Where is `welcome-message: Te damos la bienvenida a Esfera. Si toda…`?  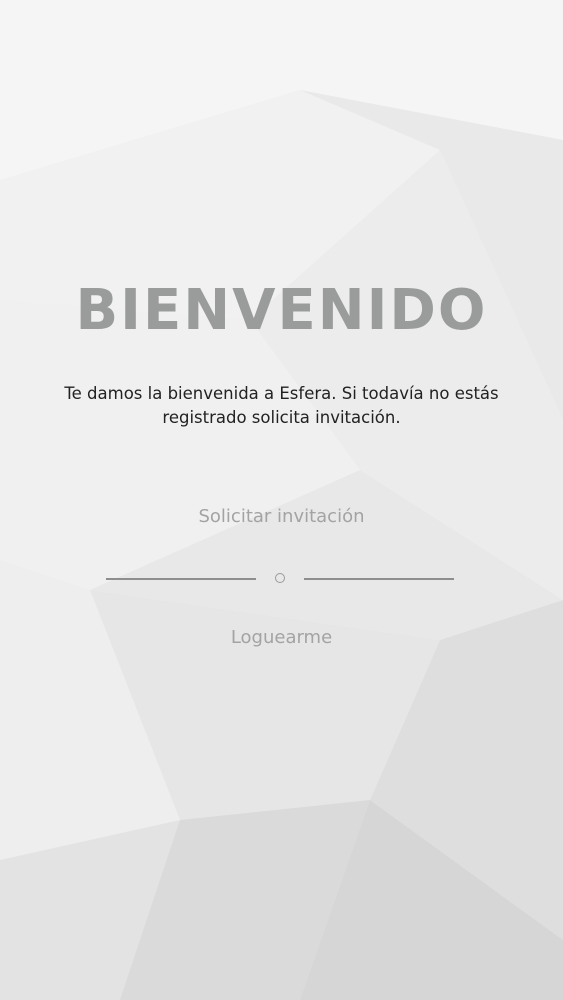
welcome-message: Te damos la bienvenida a Esfera. Si toda… is located at coordinates (281, 406).